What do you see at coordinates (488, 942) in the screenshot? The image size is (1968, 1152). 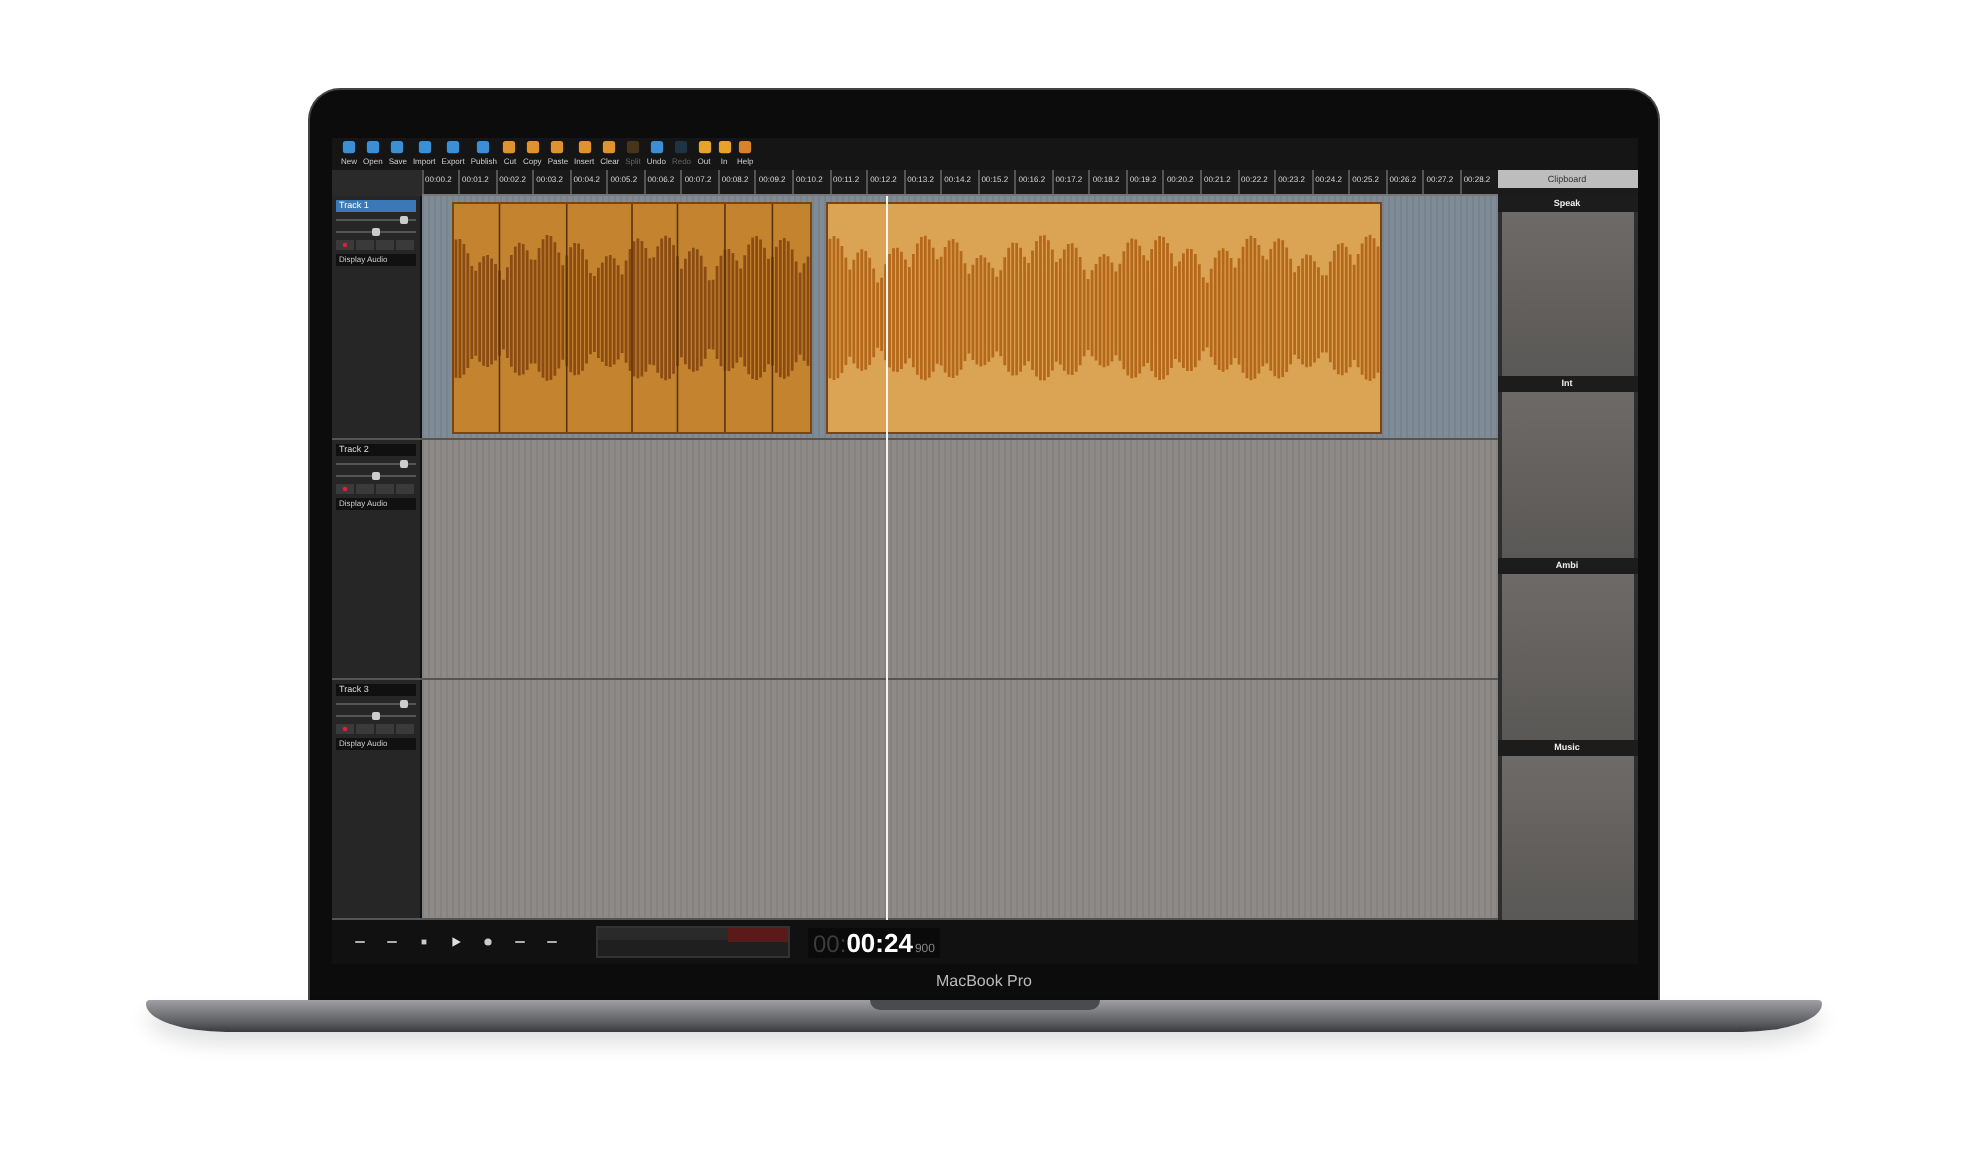 I see `record-icon` at bounding box center [488, 942].